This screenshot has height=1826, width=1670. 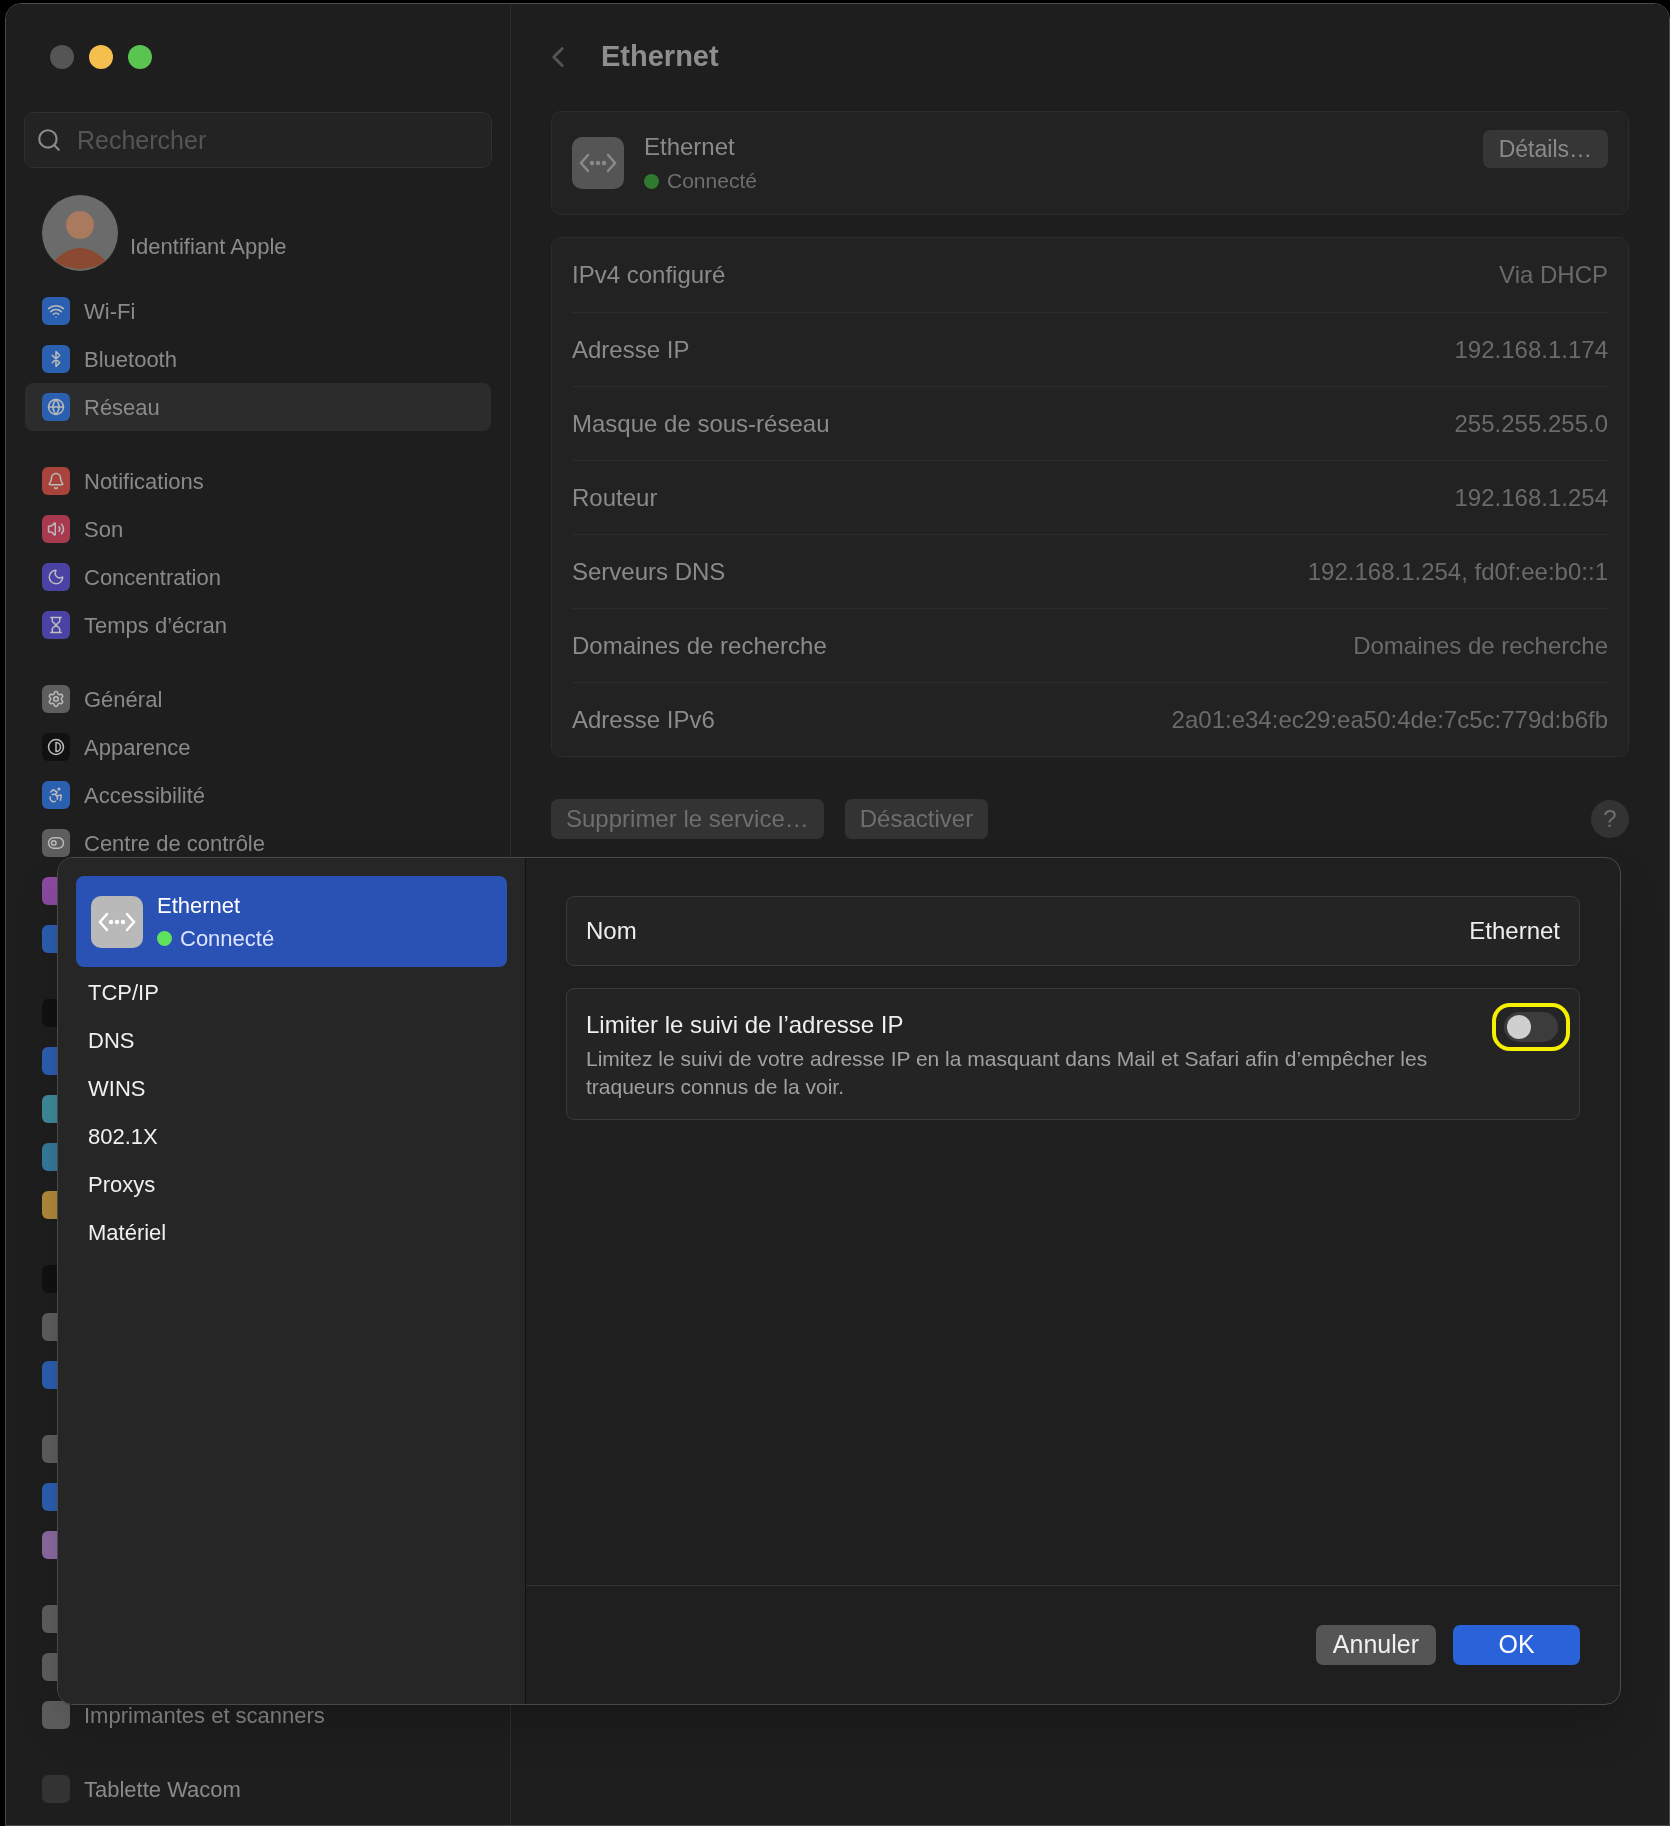 What do you see at coordinates (649, 571) in the screenshot?
I see `info-label: Serveurs DNS` at bounding box center [649, 571].